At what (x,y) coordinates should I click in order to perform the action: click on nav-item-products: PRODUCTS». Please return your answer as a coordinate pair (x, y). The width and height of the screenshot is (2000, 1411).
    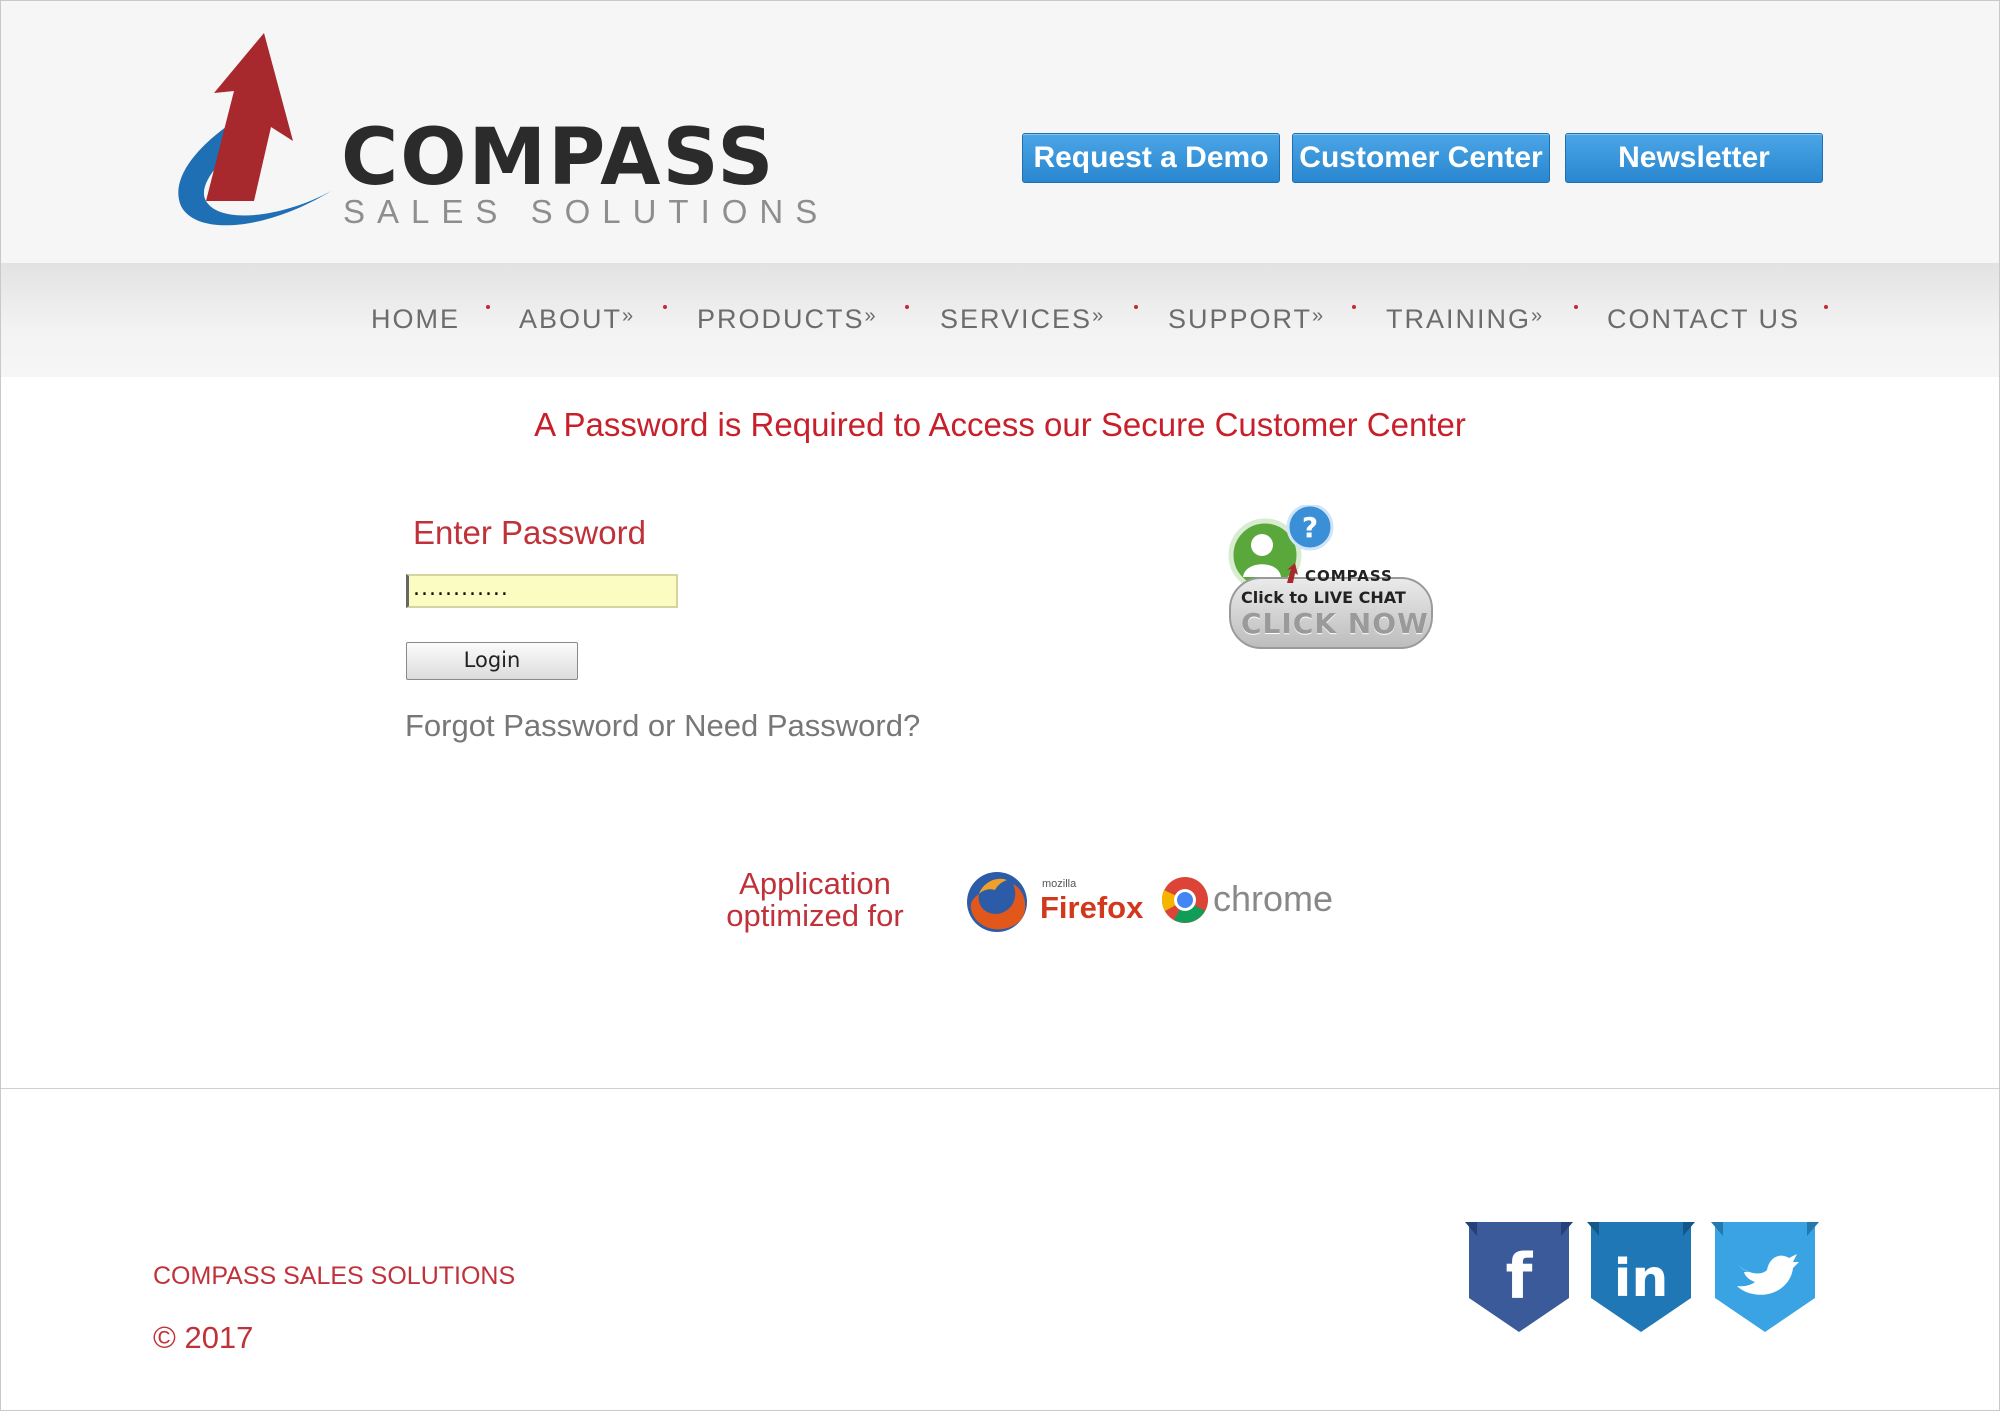
    Looking at the image, I should click on (786, 319).